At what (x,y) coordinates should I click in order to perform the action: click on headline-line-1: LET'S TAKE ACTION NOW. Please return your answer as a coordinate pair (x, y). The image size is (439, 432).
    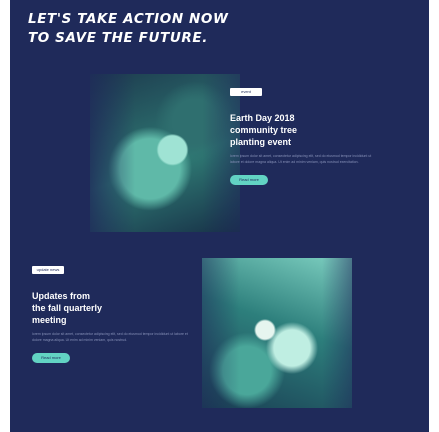
    Looking at the image, I should click on (128, 19).